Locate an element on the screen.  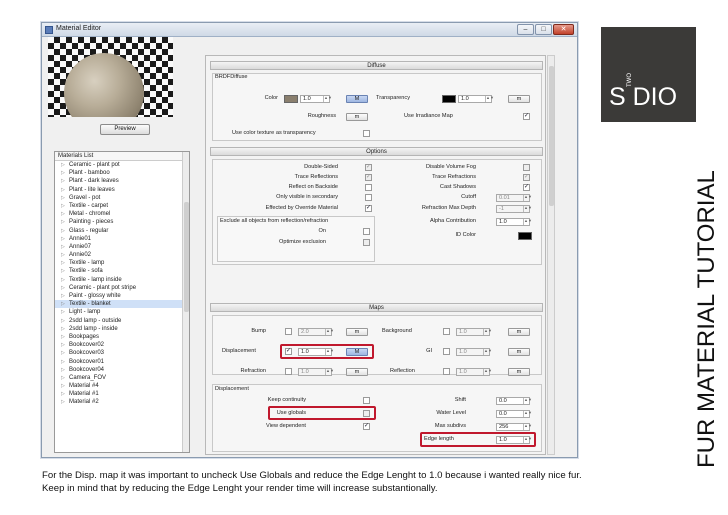
list-item: ▷ Textile - blanket is located at coordinates (119, 304).